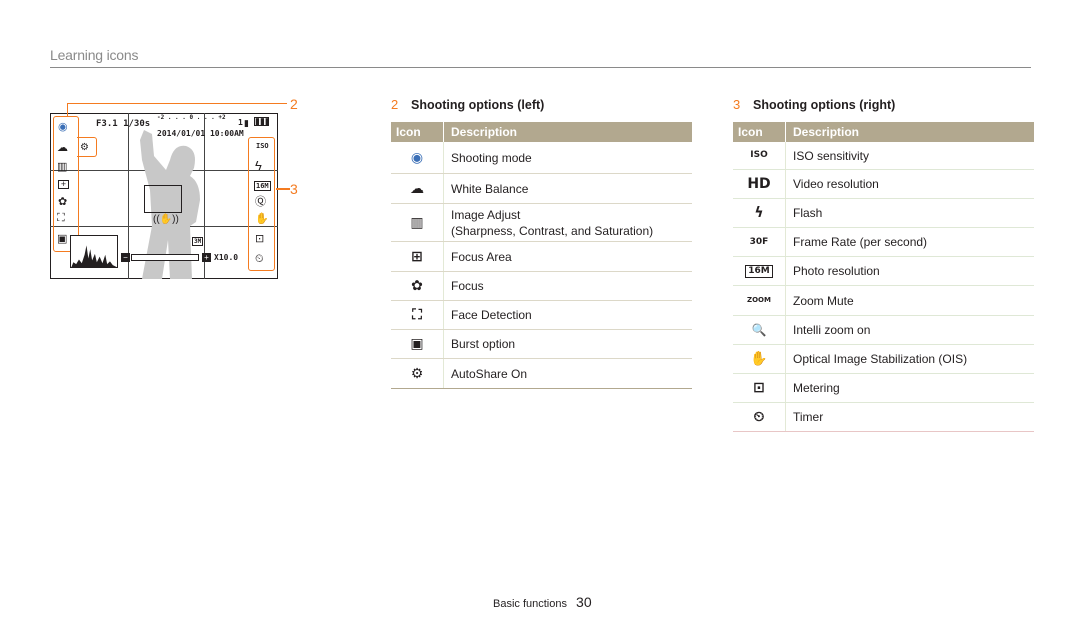 The width and height of the screenshot is (1080, 630). Describe the element at coordinates (541, 132) in the screenshot. I see `left-table-header: Icon Description` at that location.